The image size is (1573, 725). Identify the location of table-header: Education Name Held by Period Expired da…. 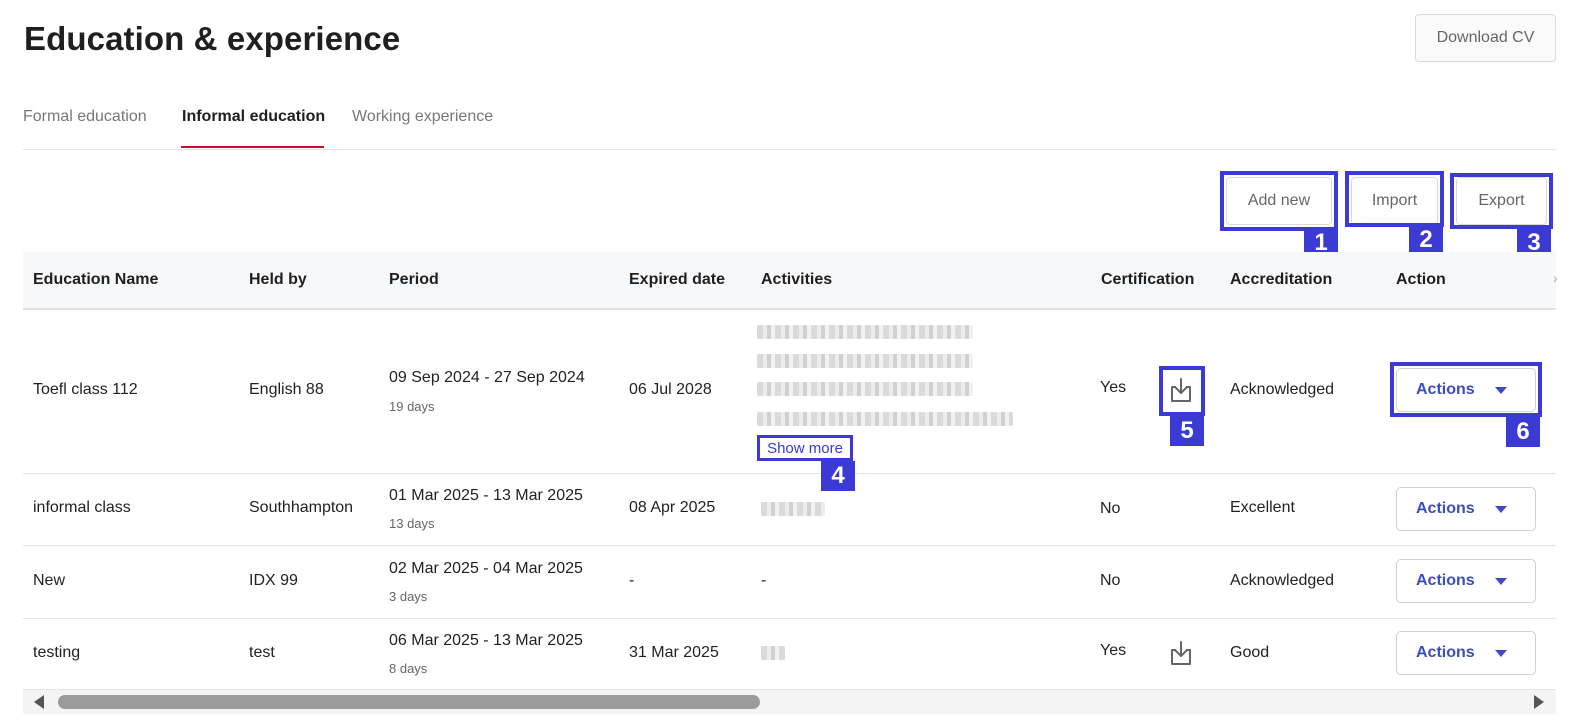
(790, 281).